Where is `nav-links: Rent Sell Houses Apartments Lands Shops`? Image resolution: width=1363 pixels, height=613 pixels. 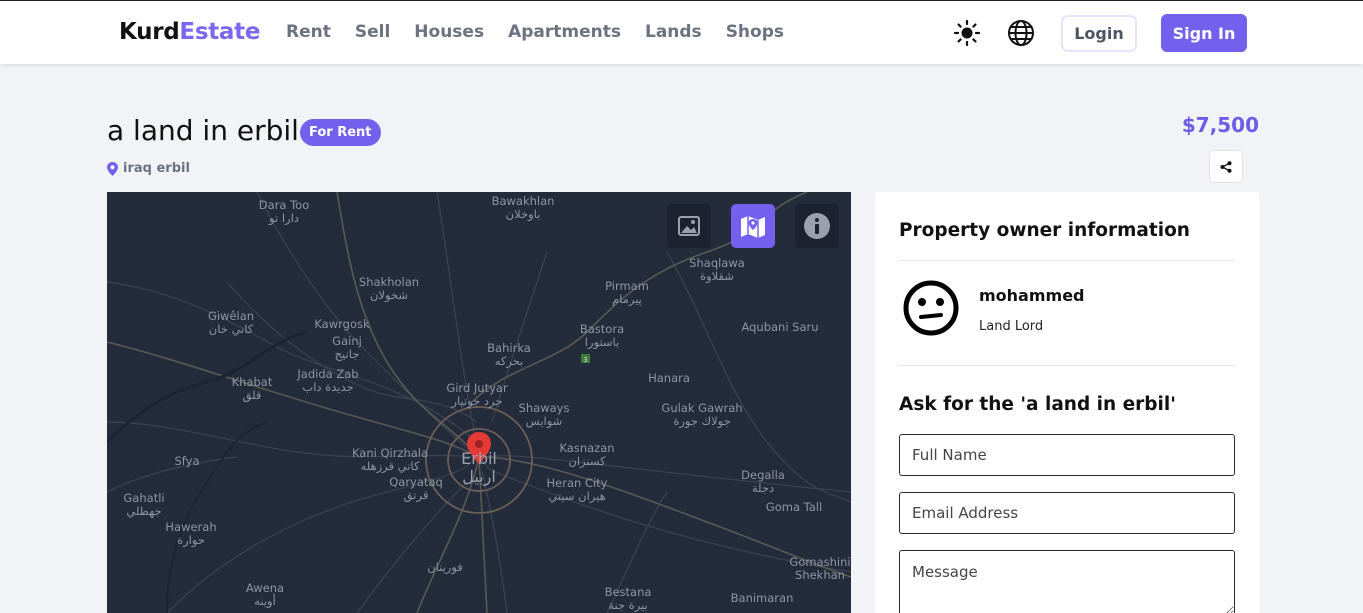
nav-links: Rent Sell Houses Apartments Lands Shops is located at coordinates (547, 32).